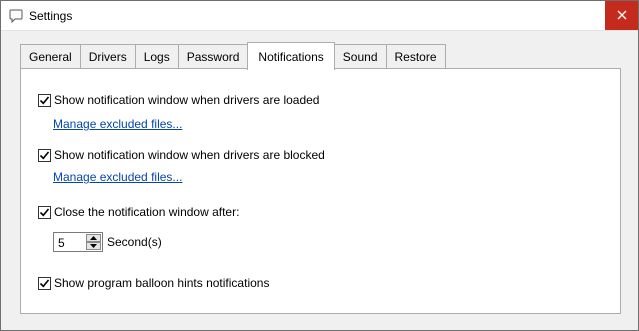 Image resolution: width=639 pixels, height=331 pixels. What do you see at coordinates (51, 16) in the screenshot?
I see `window-title: Settings` at bounding box center [51, 16].